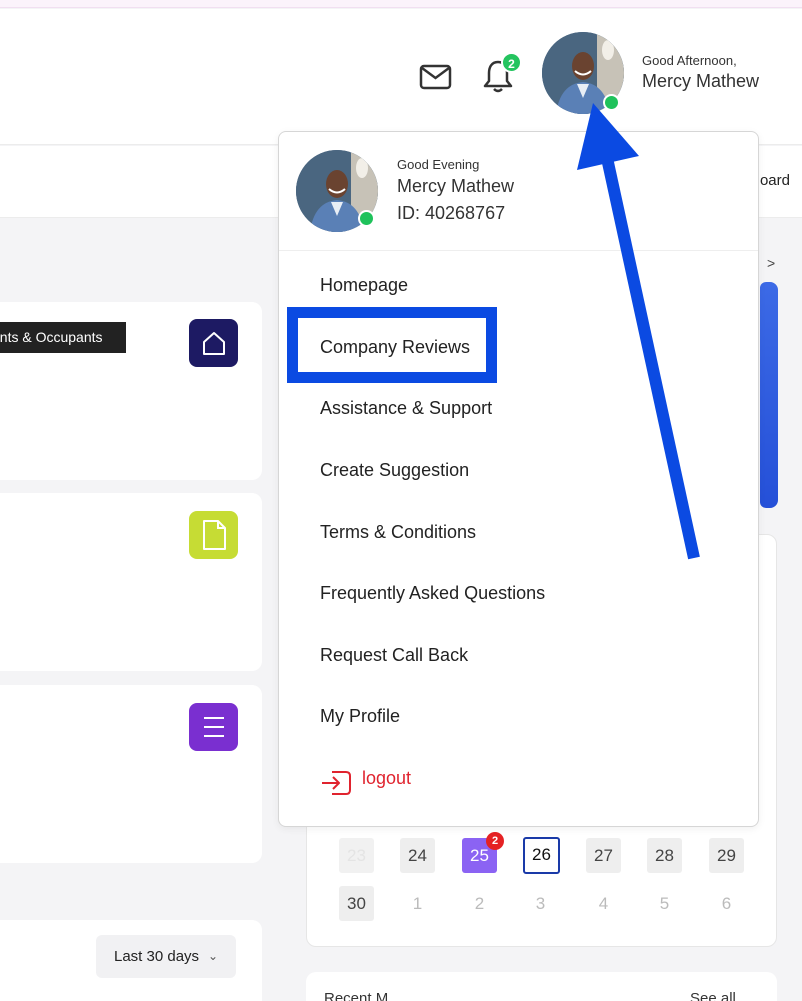 The image size is (802, 1001). I want to click on header-greeting: Good Afternoon,, so click(689, 60).